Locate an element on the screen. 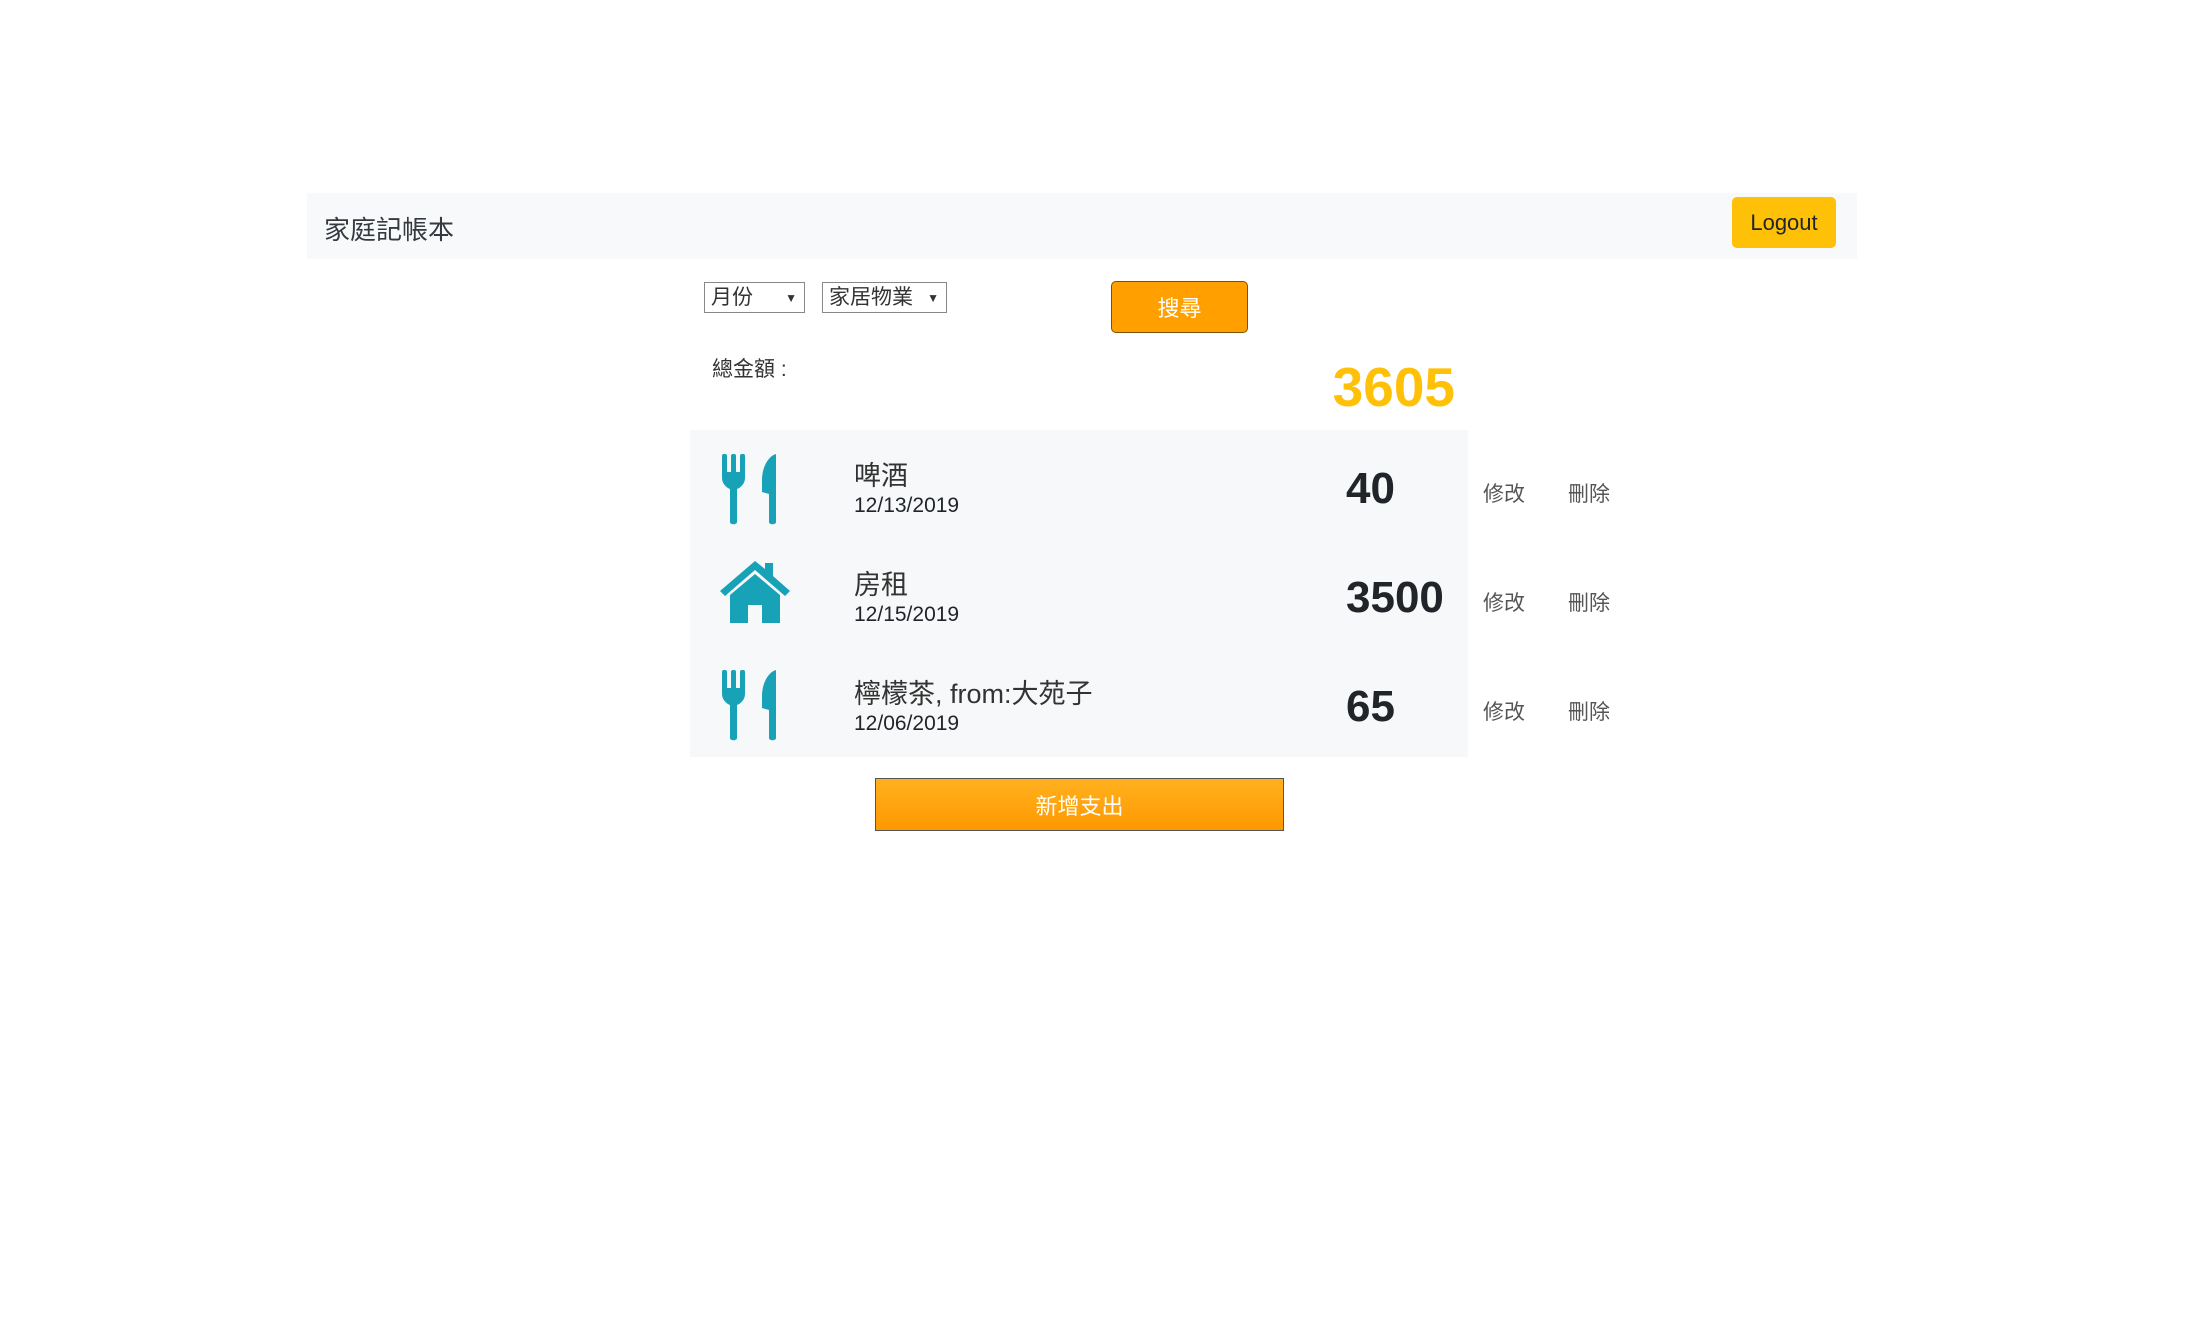  total-amount: 3605 is located at coordinates (1393, 387).